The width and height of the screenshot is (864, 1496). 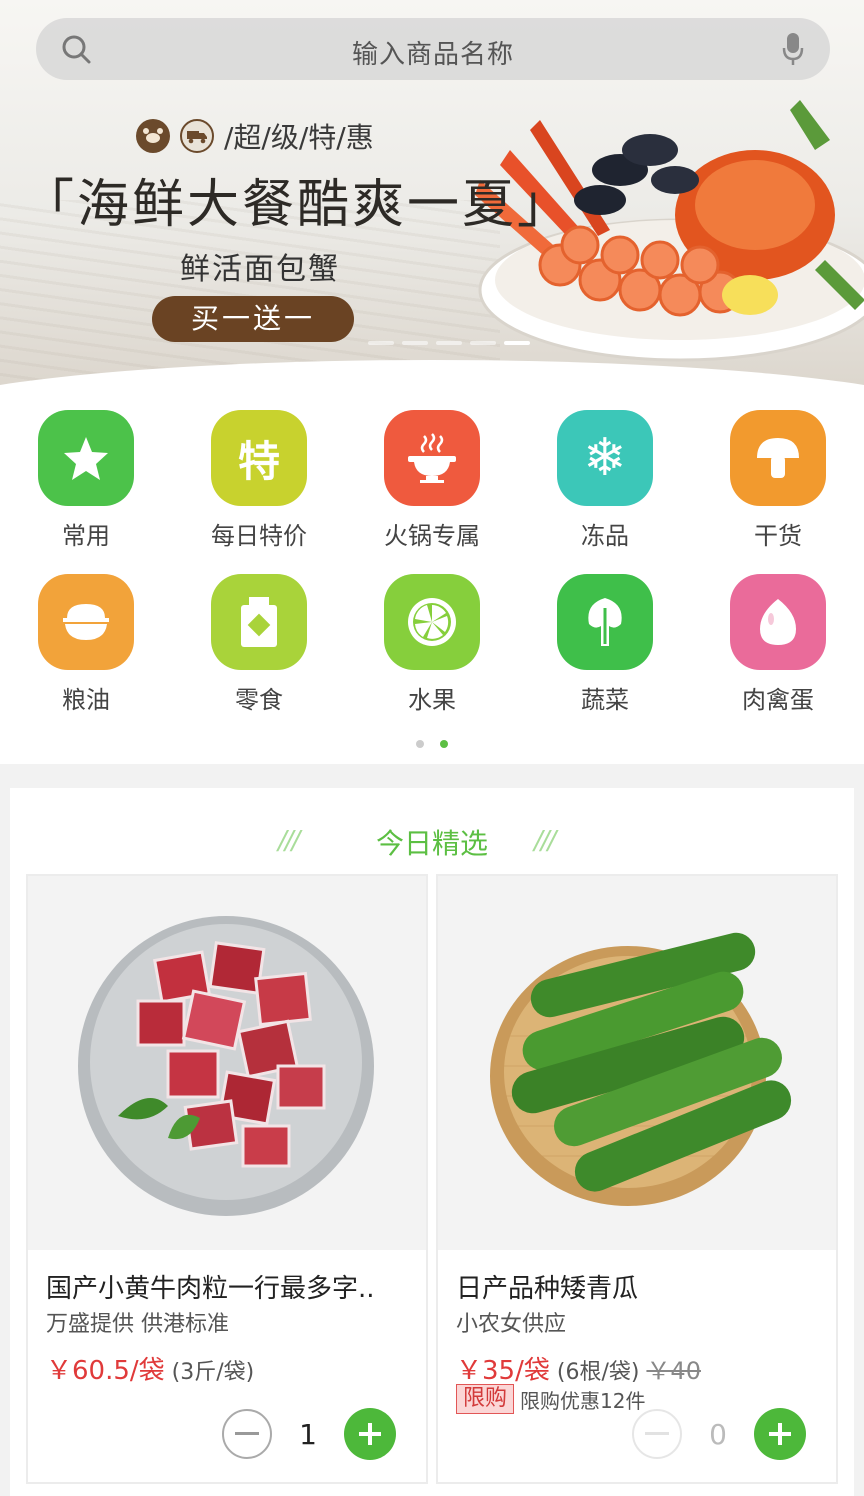 What do you see at coordinates (432, 700) in the screenshot?
I see `category-label: 水果` at bounding box center [432, 700].